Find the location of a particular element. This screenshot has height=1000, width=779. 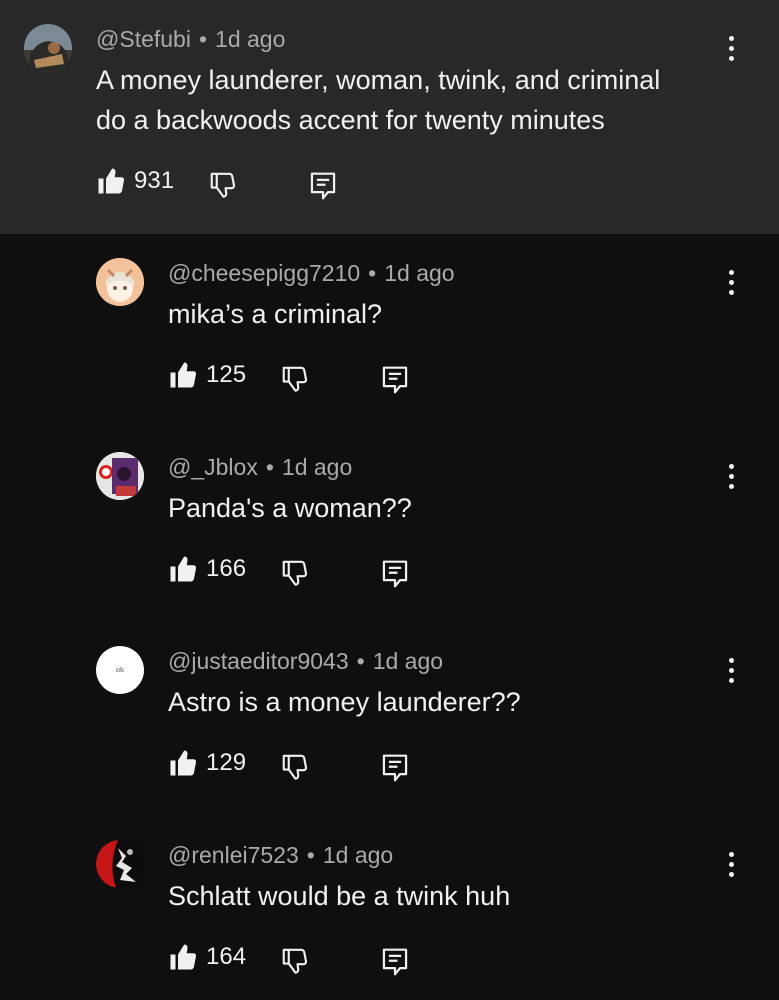

author-handle: @_Jblox is located at coordinates (213, 467).